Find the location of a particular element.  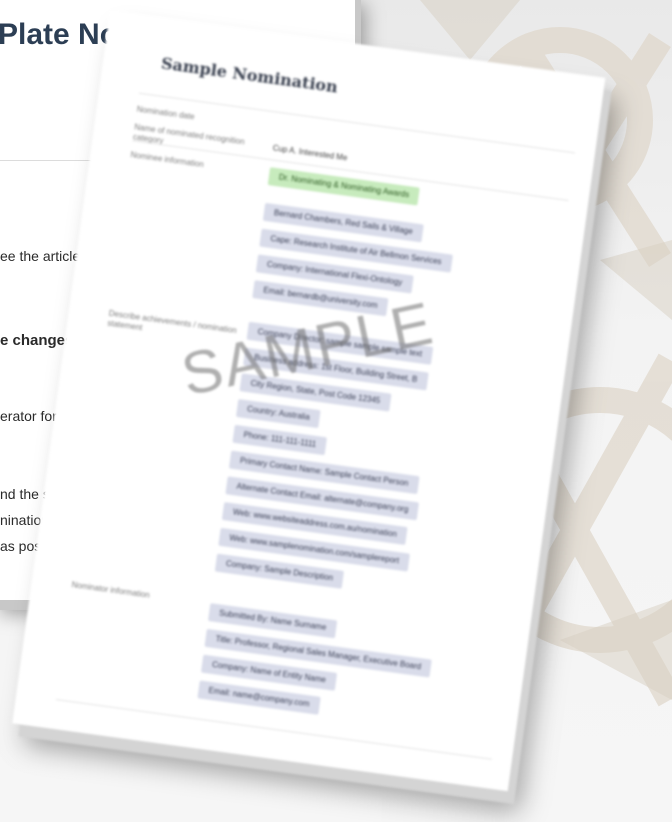

field-value: Cup A. Interested Me is located at coordinates (310, 153).